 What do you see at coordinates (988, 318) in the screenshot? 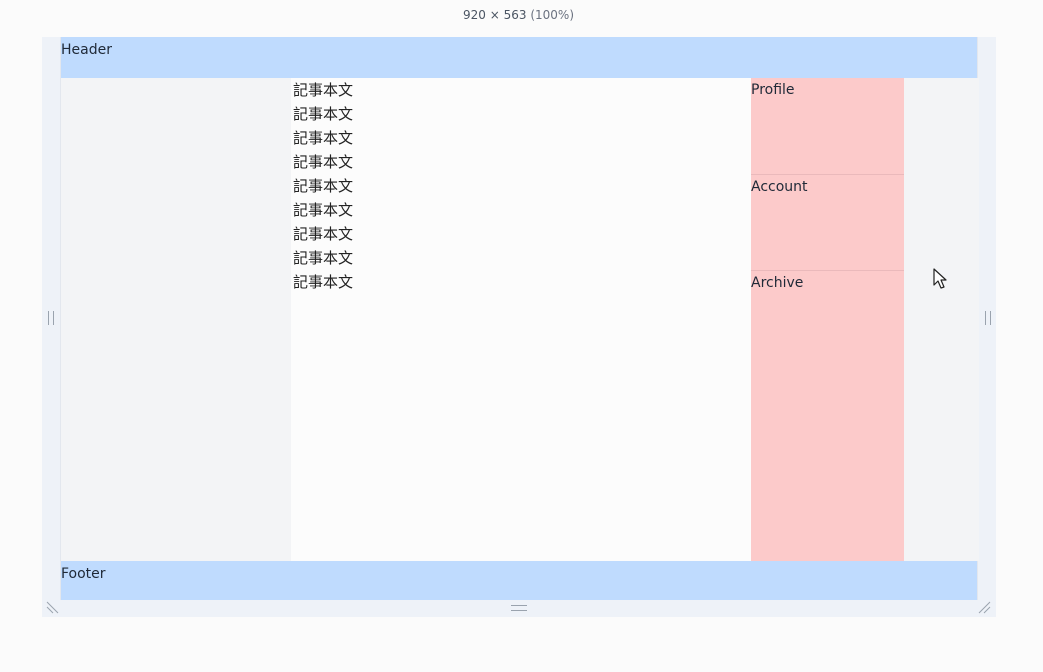
I see `resize-handle-right-icon` at bounding box center [988, 318].